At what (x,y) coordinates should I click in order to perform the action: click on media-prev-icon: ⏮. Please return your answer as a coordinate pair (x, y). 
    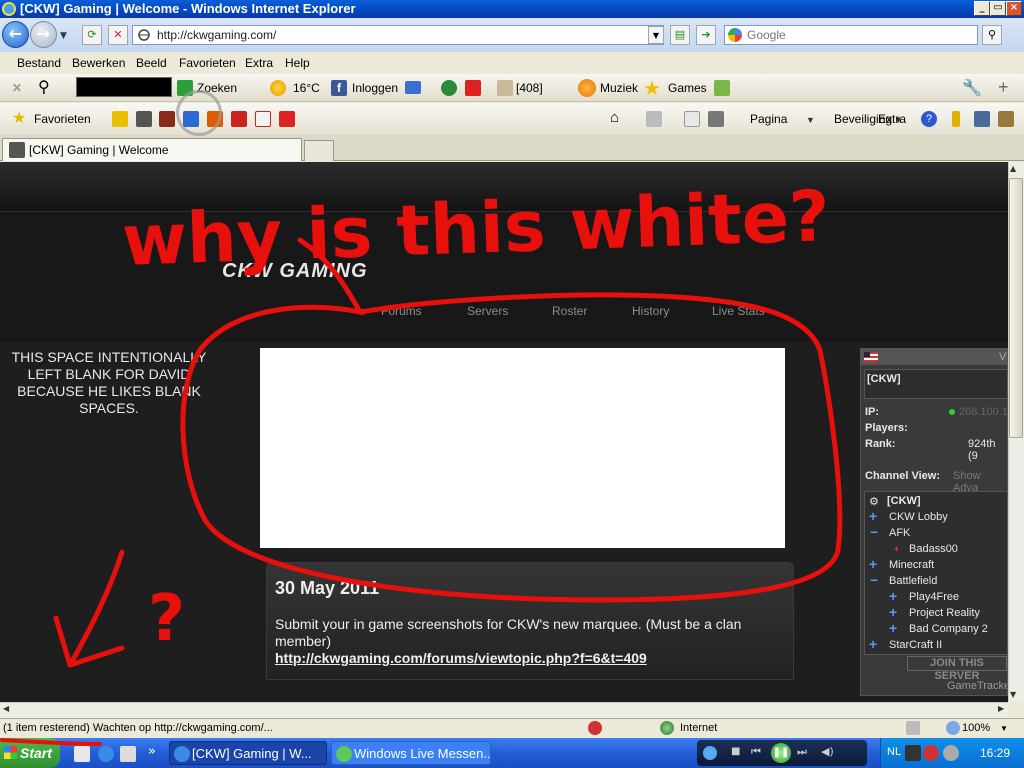
    Looking at the image, I should click on (756, 752).